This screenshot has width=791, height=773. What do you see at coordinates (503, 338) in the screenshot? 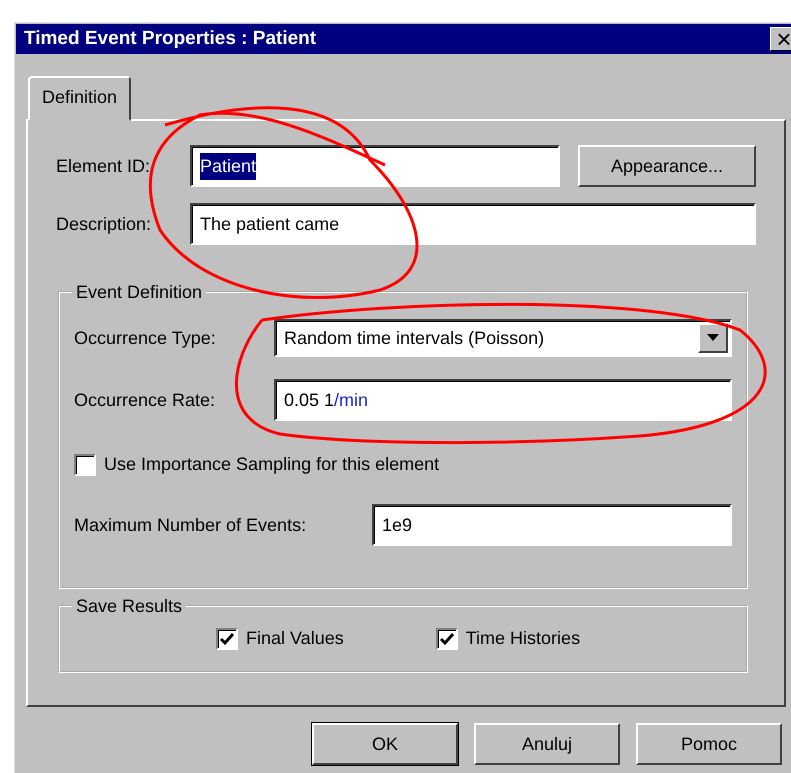
I see `occurrence-type-dropdown: Random time intervals (Poisson)` at bounding box center [503, 338].